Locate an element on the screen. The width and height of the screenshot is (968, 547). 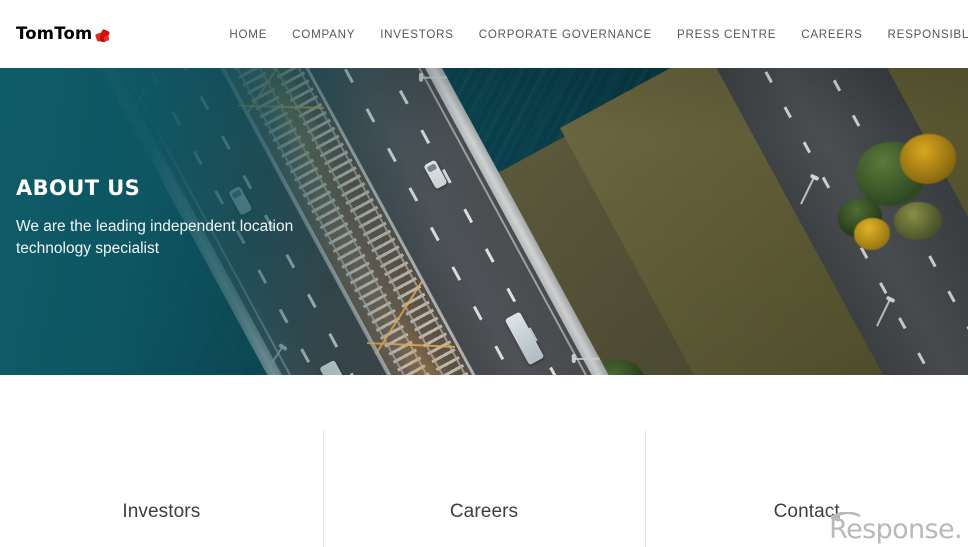
card-investors: Investors is located at coordinates (161, 461).